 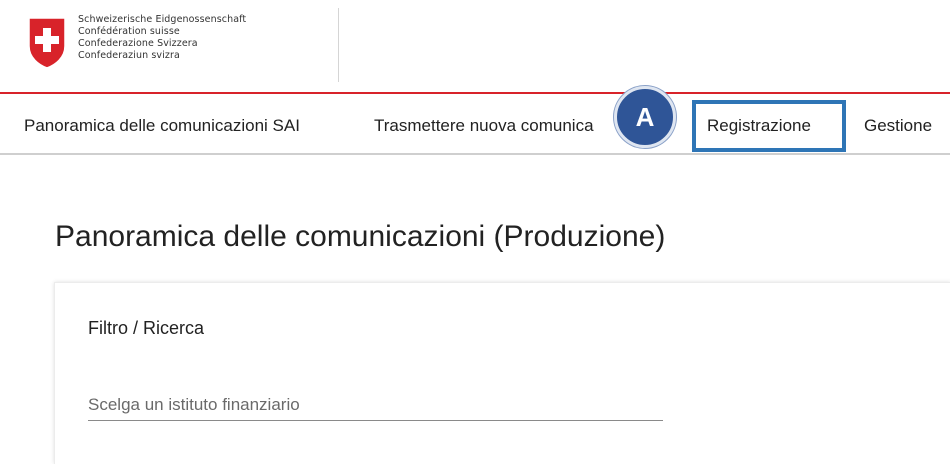 I want to click on nav-item-panoramica-sai: Panoramica delle comunicazioni SAI, so click(x=162, y=126).